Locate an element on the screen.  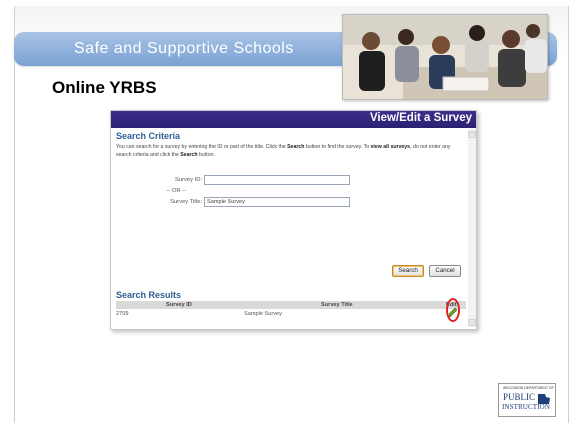
survey-id-input is located at coordinates (277, 180).